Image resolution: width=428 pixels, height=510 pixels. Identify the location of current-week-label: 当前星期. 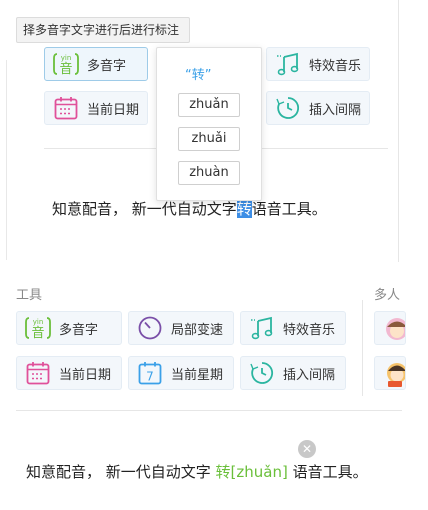
(197, 375).